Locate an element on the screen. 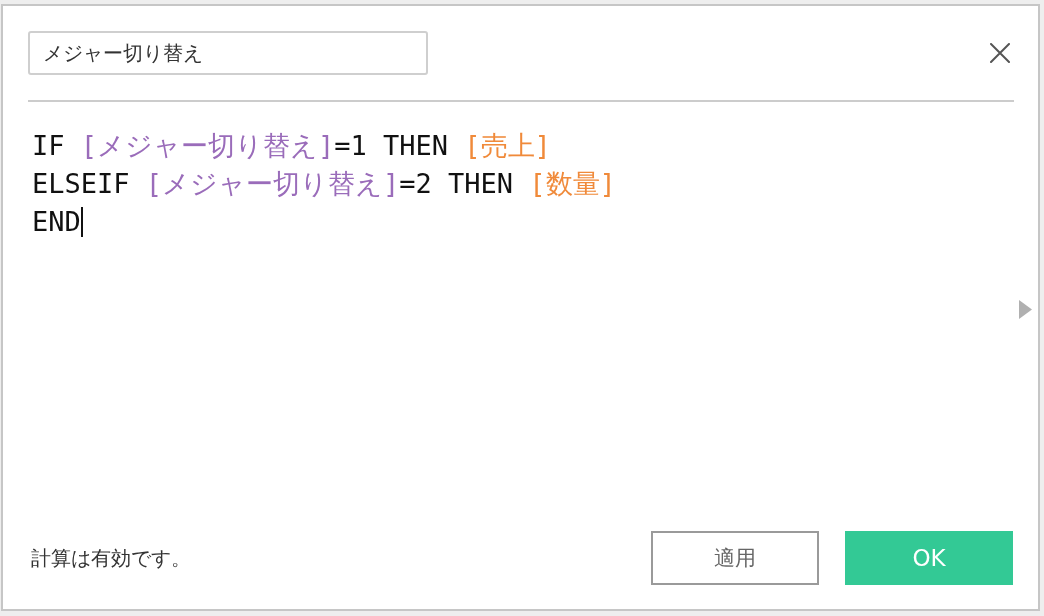 This screenshot has height=616, width=1044. panel-toggle-button is located at coordinates (1025, 309).